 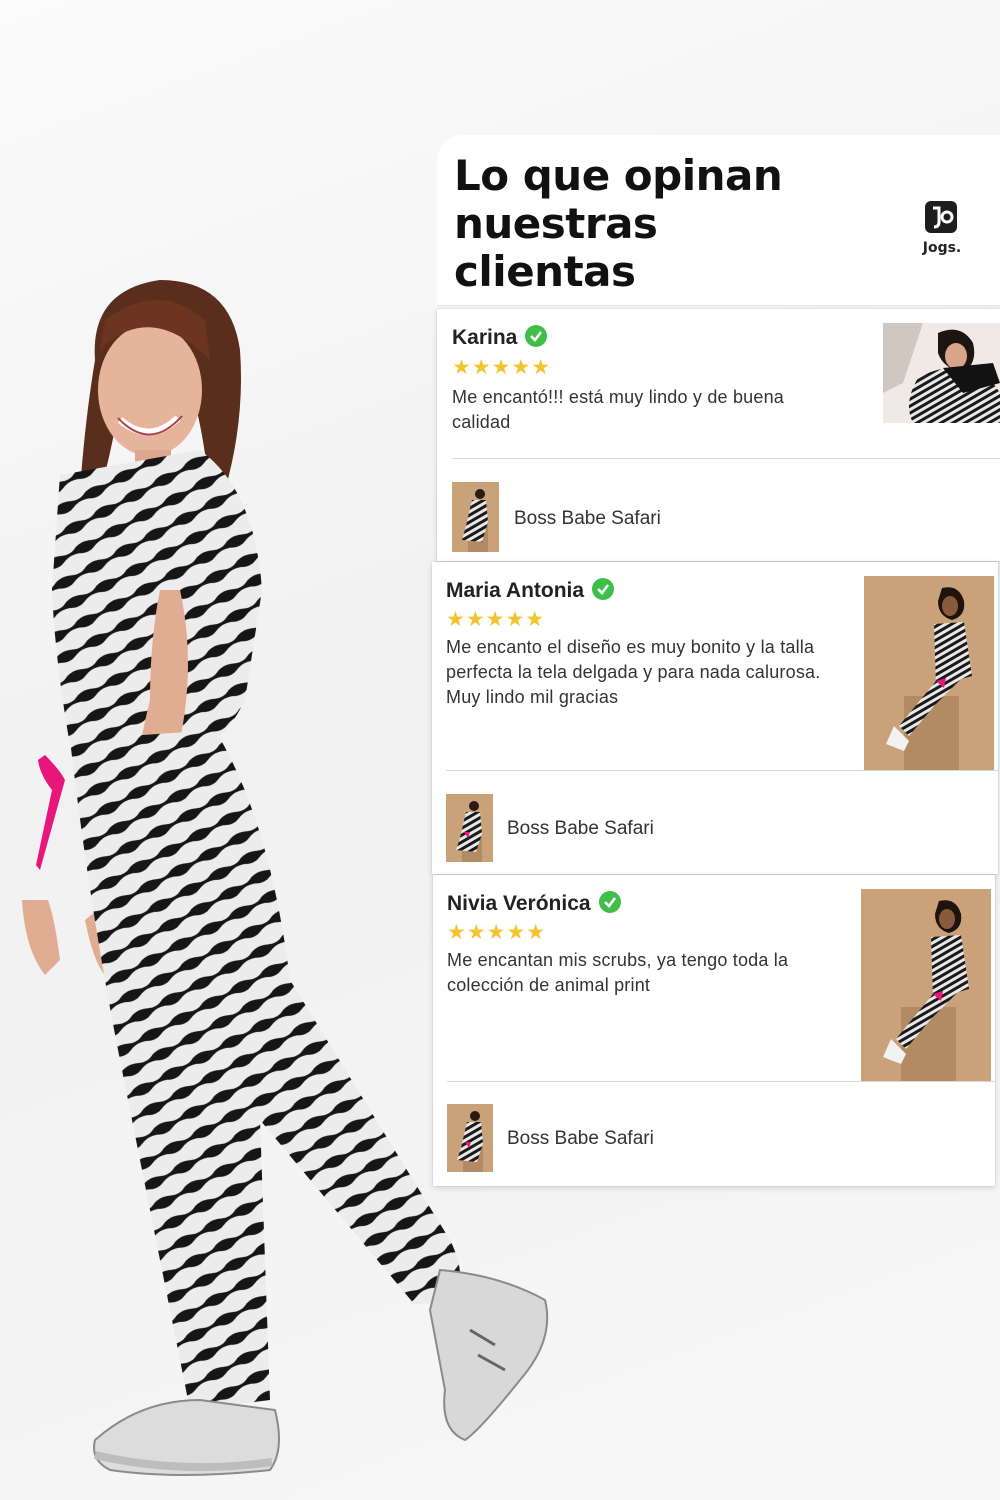 I want to click on face, so click(x=150, y=390).